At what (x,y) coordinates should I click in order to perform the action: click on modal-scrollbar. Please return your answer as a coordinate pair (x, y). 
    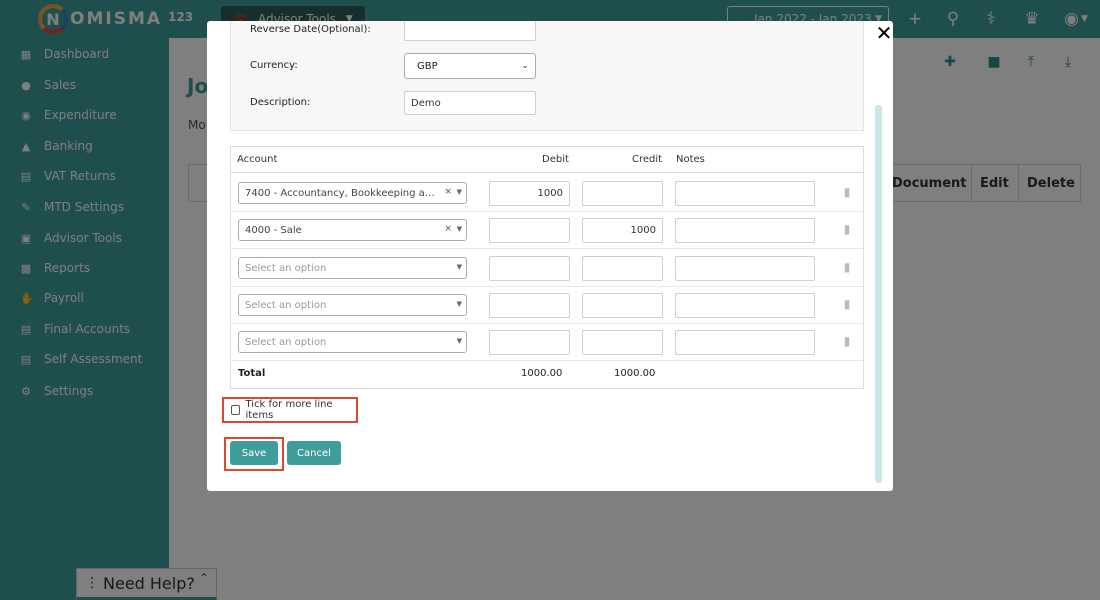
    Looking at the image, I should click on (878, 294).